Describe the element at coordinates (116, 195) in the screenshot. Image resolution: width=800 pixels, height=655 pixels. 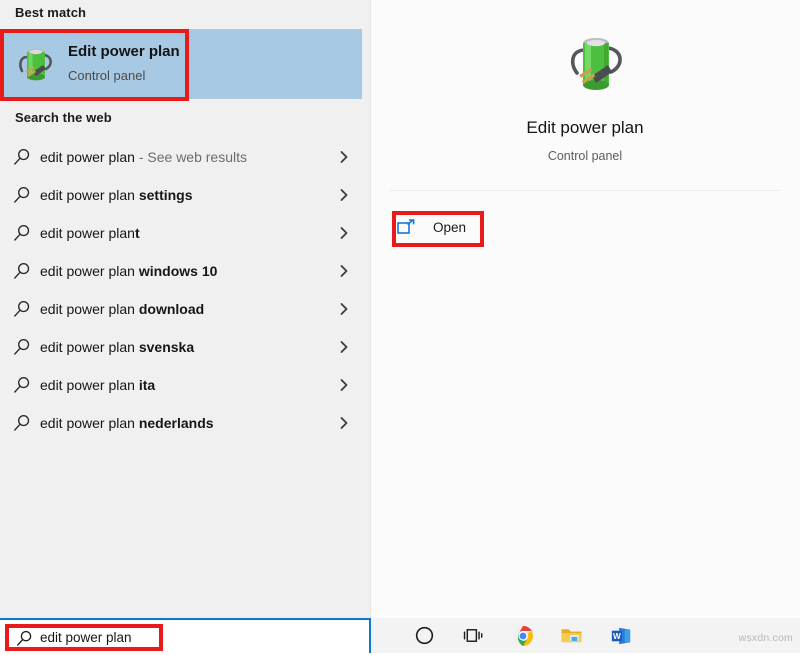
I see `web-suggestion-label: edit power plan settings` at that location.